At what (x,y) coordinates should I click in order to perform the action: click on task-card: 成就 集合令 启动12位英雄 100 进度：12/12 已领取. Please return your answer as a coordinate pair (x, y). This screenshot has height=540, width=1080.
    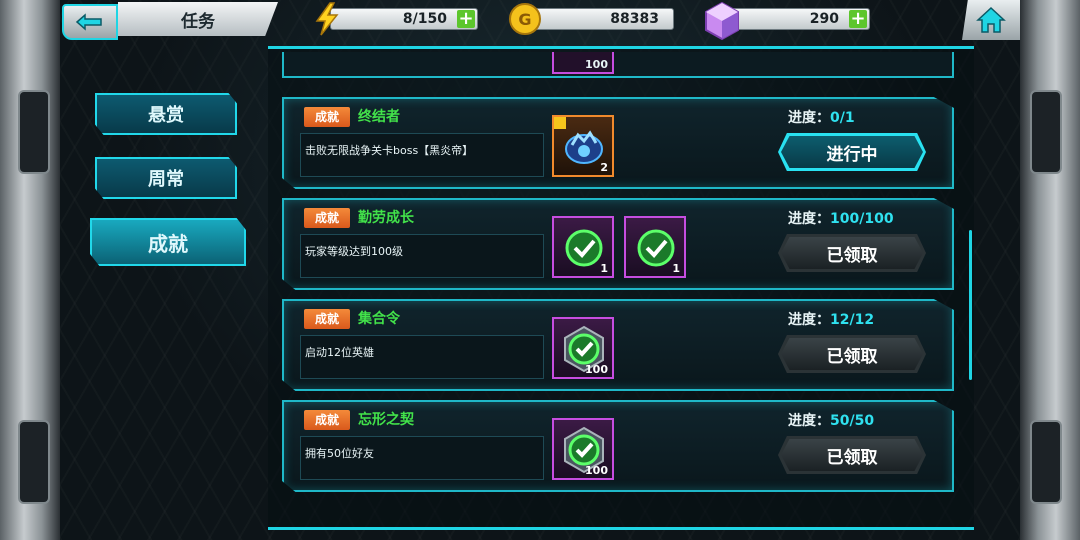
    Looking at the image, I should click on (618, 345).